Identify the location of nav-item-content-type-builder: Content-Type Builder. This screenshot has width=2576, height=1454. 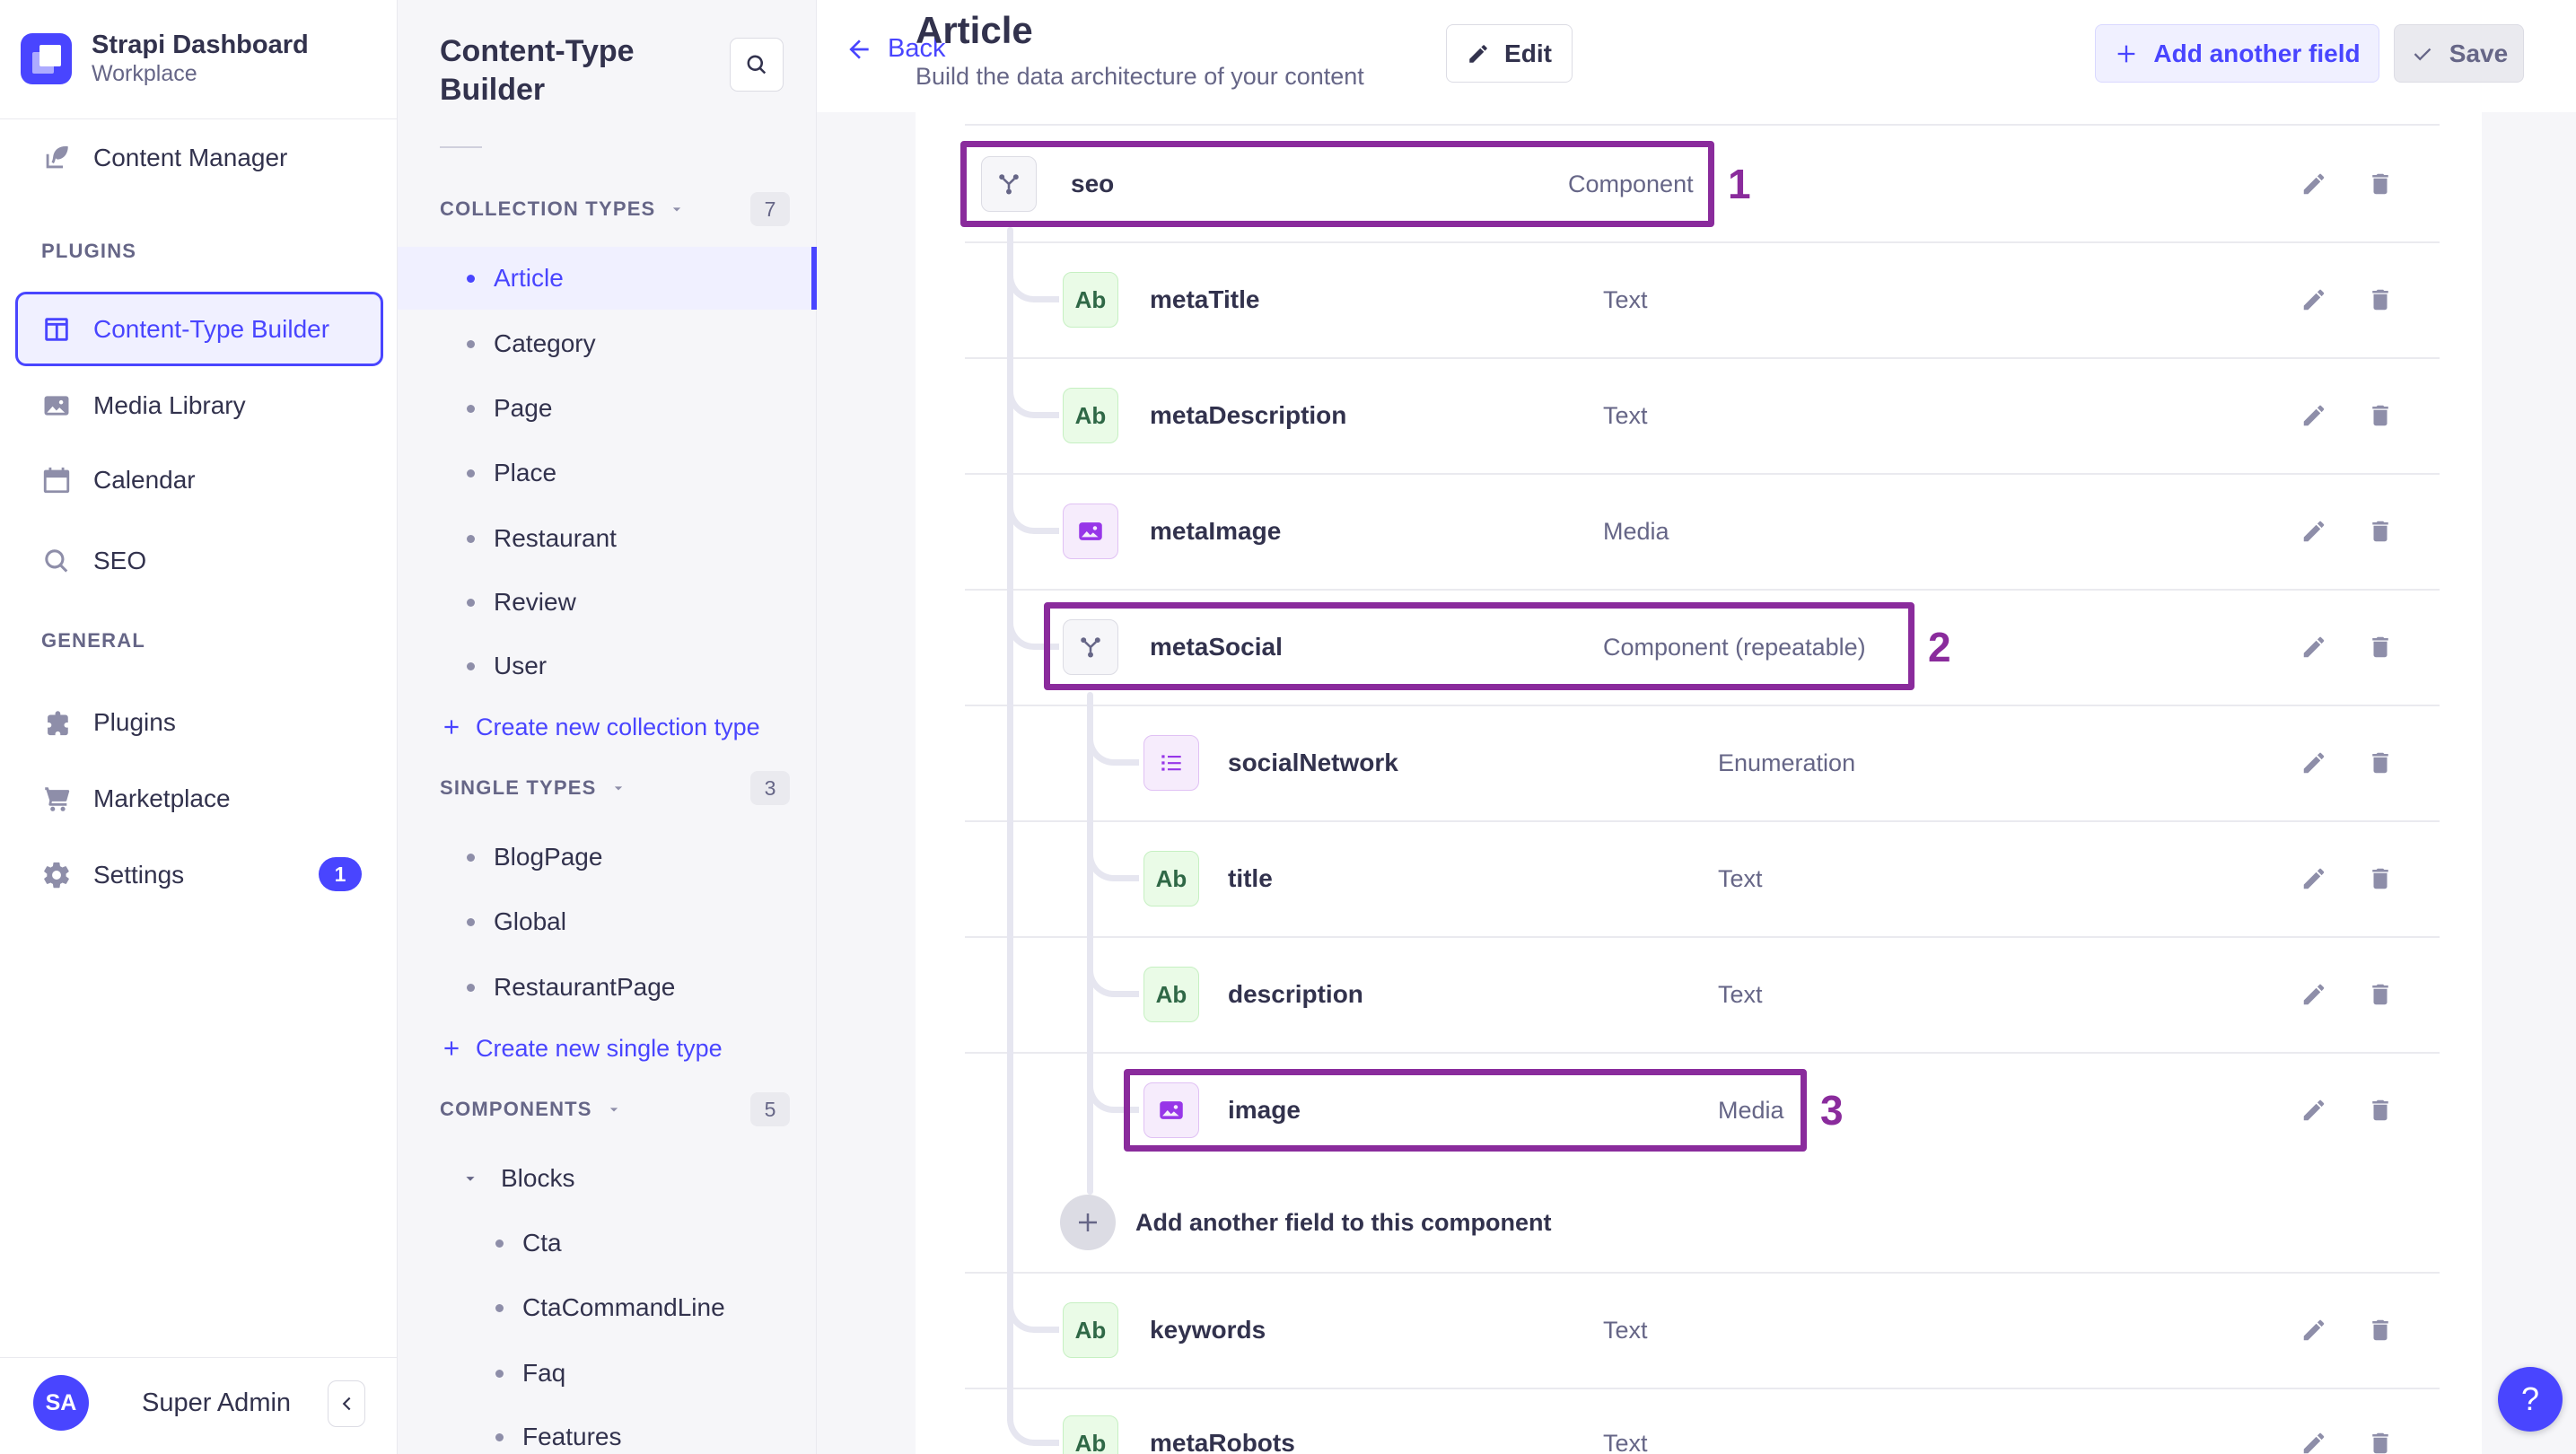
(199, 329).